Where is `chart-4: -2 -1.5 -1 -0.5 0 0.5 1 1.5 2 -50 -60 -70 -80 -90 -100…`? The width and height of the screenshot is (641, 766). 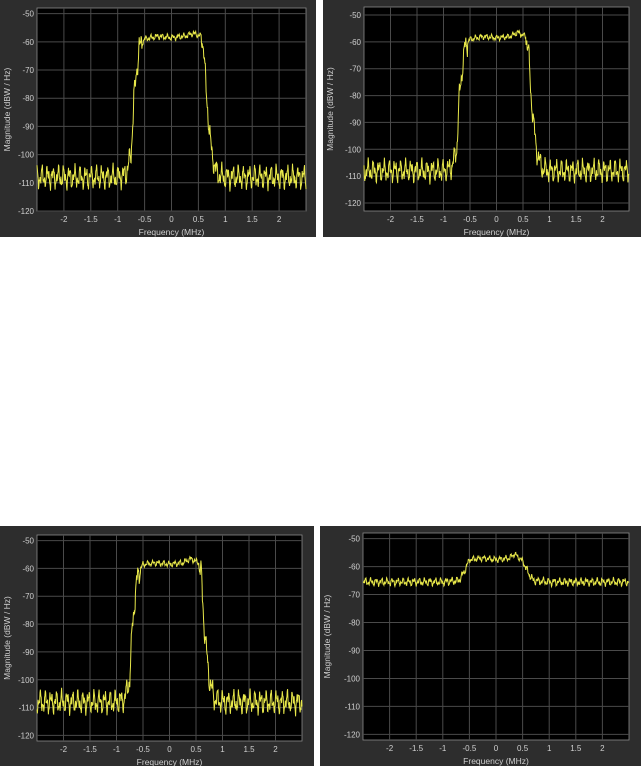 chart-4: -2 -1.5 -1 -0.5 0 0.5 1 1.5 2 -50 -60 -70 -80 -90 -100… is located at coordinates (476, 649).